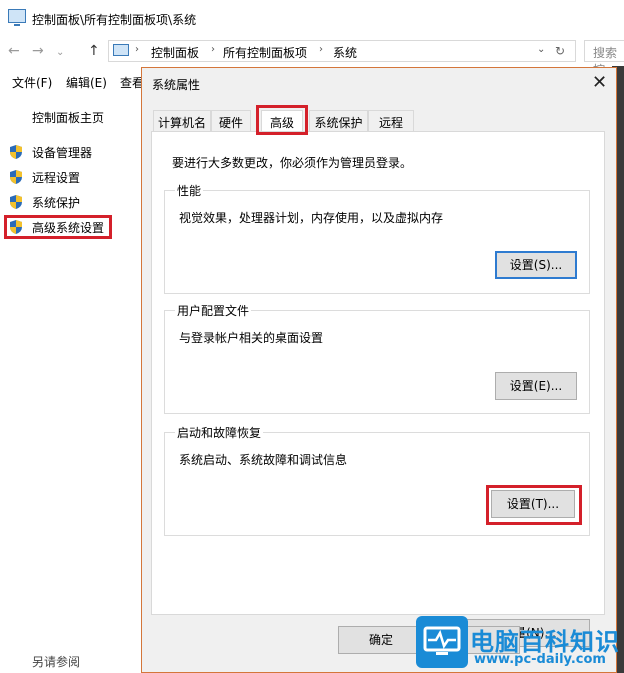  Describe the element at coordinates (14, 51) in the screenshot. I see `back-arrow-icon: ←` at that location.